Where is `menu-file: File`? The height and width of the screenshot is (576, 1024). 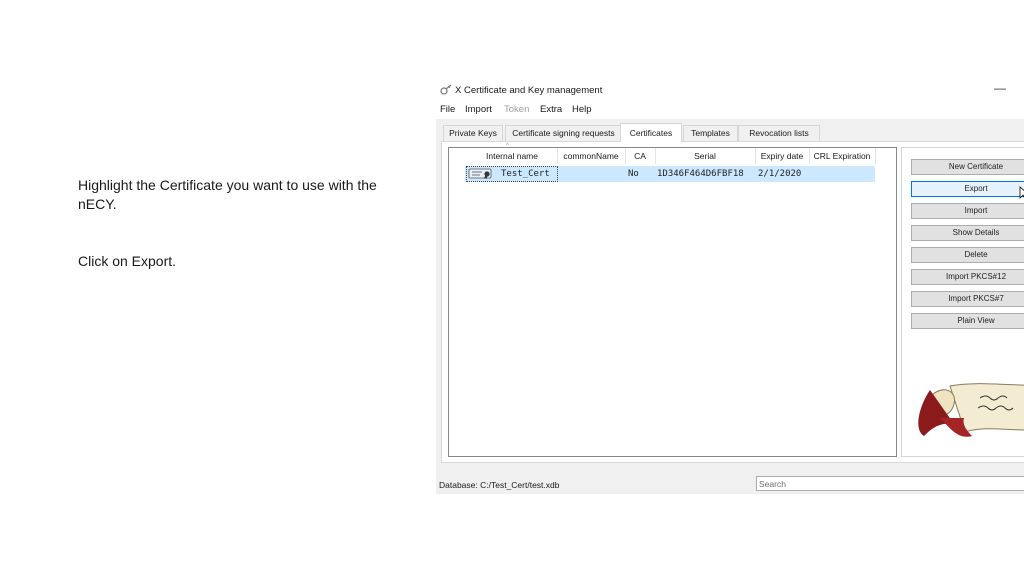 menu-file: File is located at coordinates (447, 109).